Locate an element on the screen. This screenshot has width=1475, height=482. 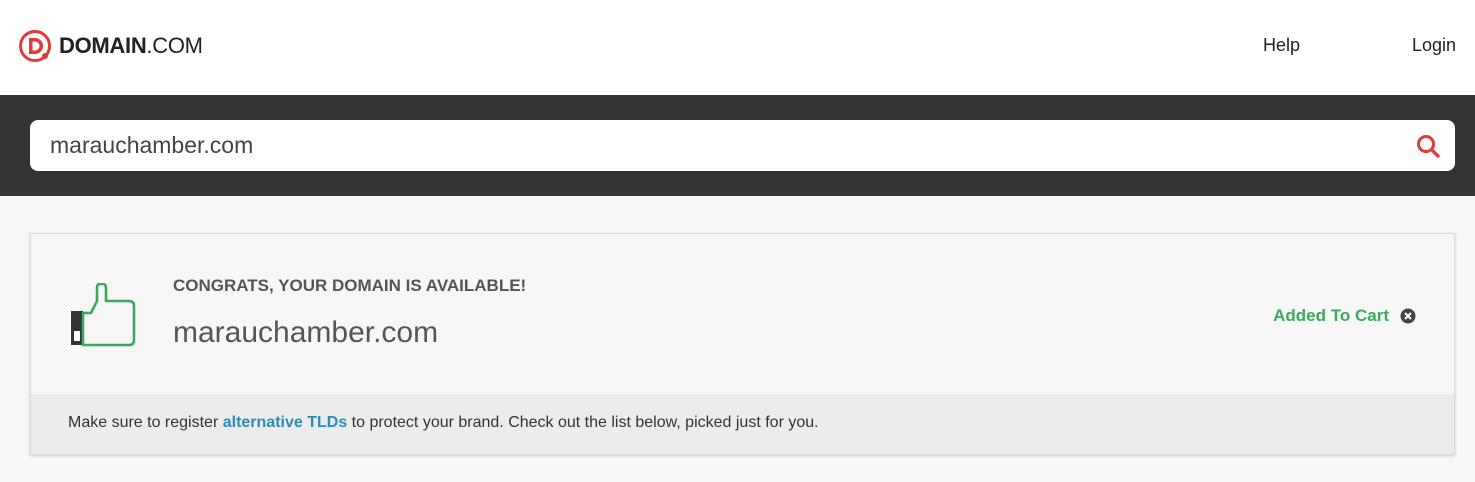
search-icon is located at coordinates (1428, 146).